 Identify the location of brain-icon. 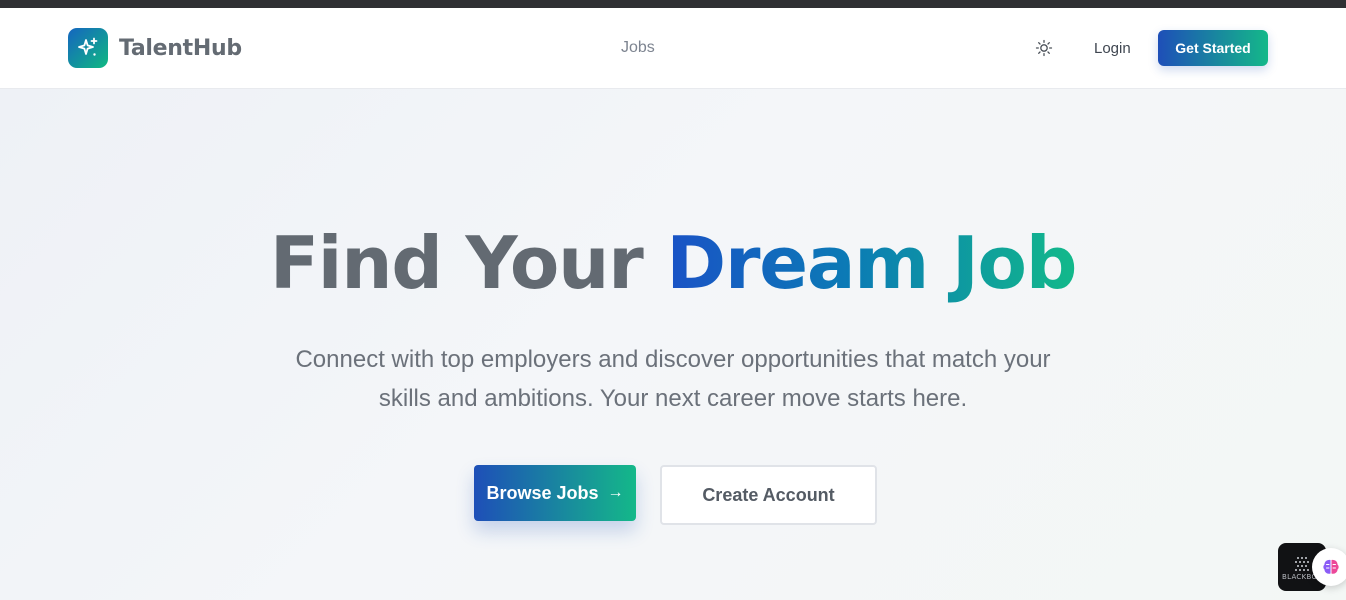
(1329, 567).